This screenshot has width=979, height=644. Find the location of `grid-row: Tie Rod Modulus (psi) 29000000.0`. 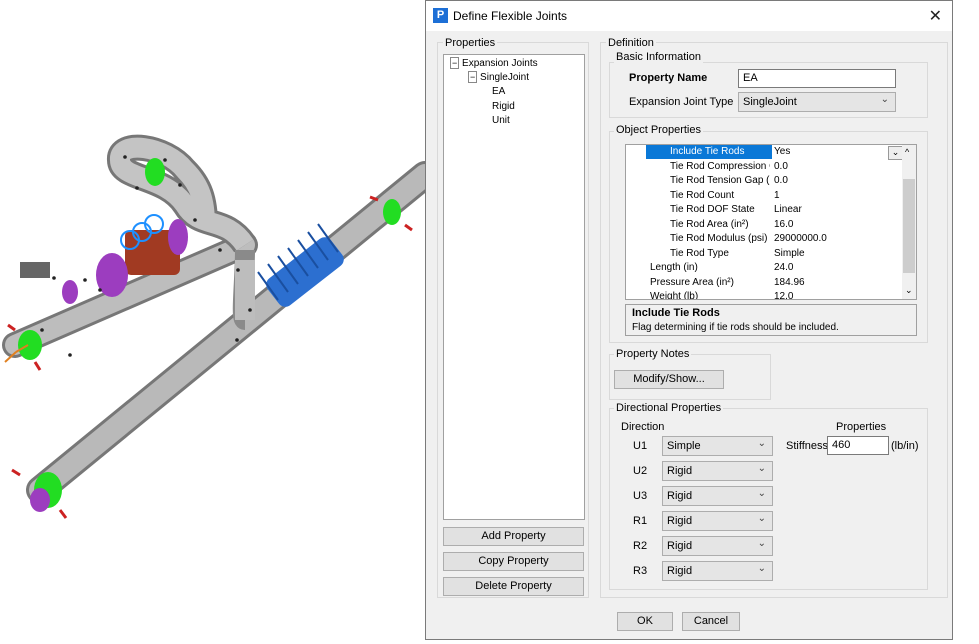

grid-row: Tie Rod Modulus (psi) 29000000.0 is located at coordinates (765, 239).